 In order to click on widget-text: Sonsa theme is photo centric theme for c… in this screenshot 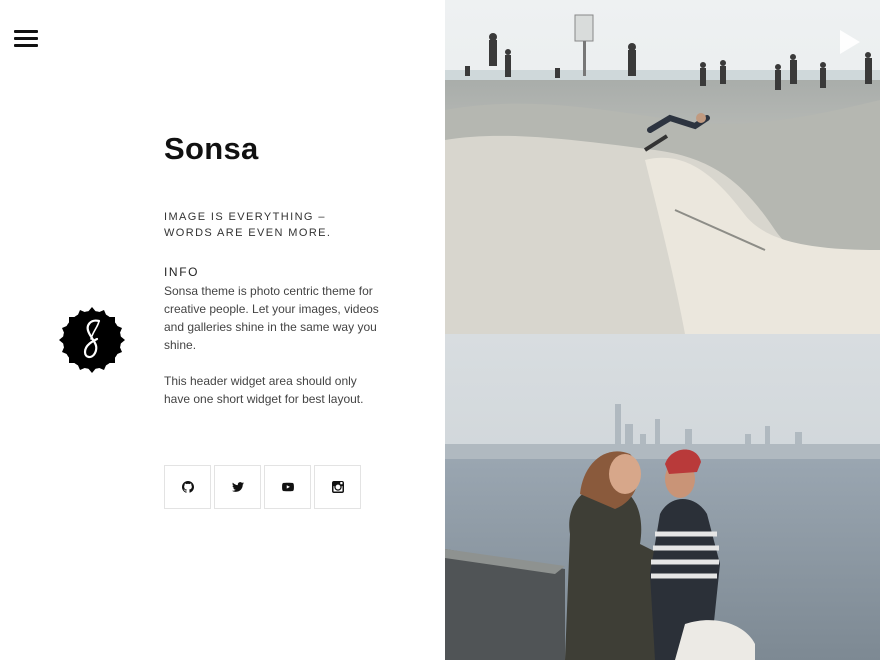, I will do `click(275, 354)`.